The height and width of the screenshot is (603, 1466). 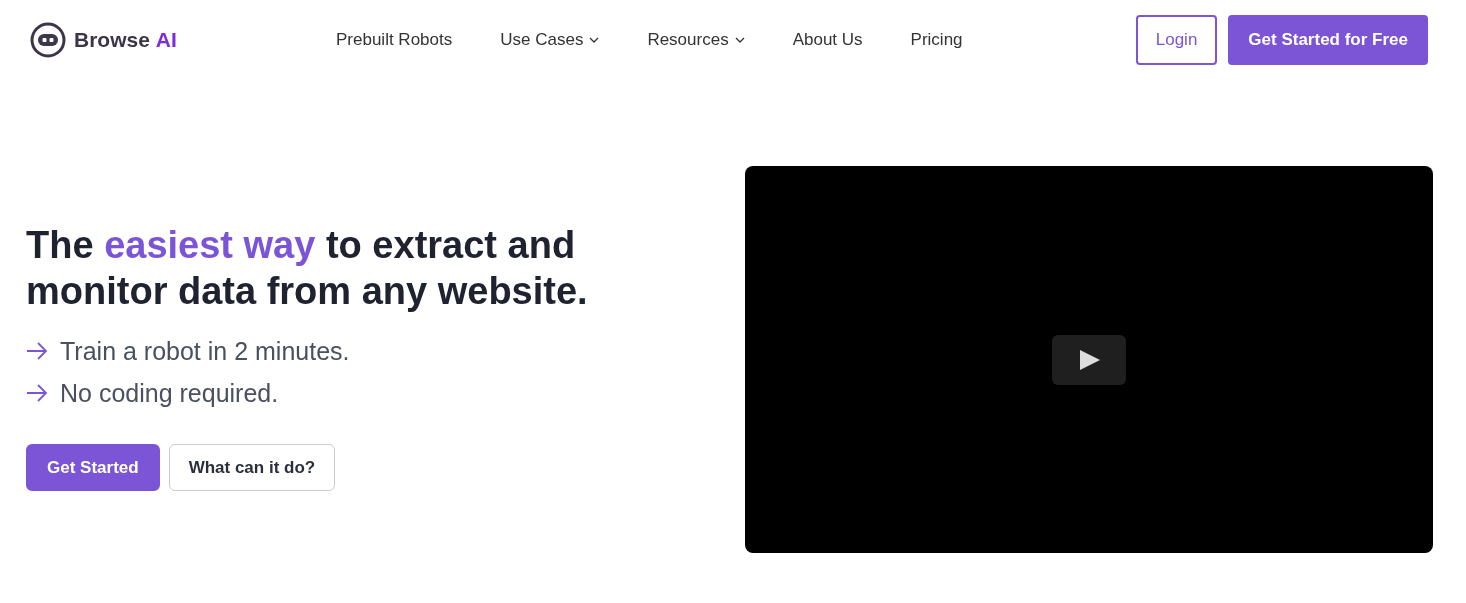 What do you see at coordinates (1176, 40) in the screenshot?
I see `login-button: Login` at bounding box center [1176, 40].